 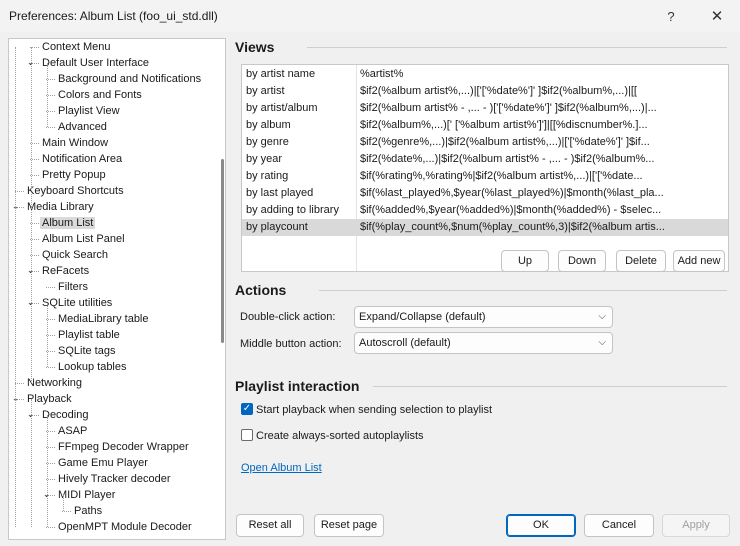 What do you see at coordinates (270, 525) in the screenshot?
I see `reset-all-button: Reset all` at bounding box center [270, 525].